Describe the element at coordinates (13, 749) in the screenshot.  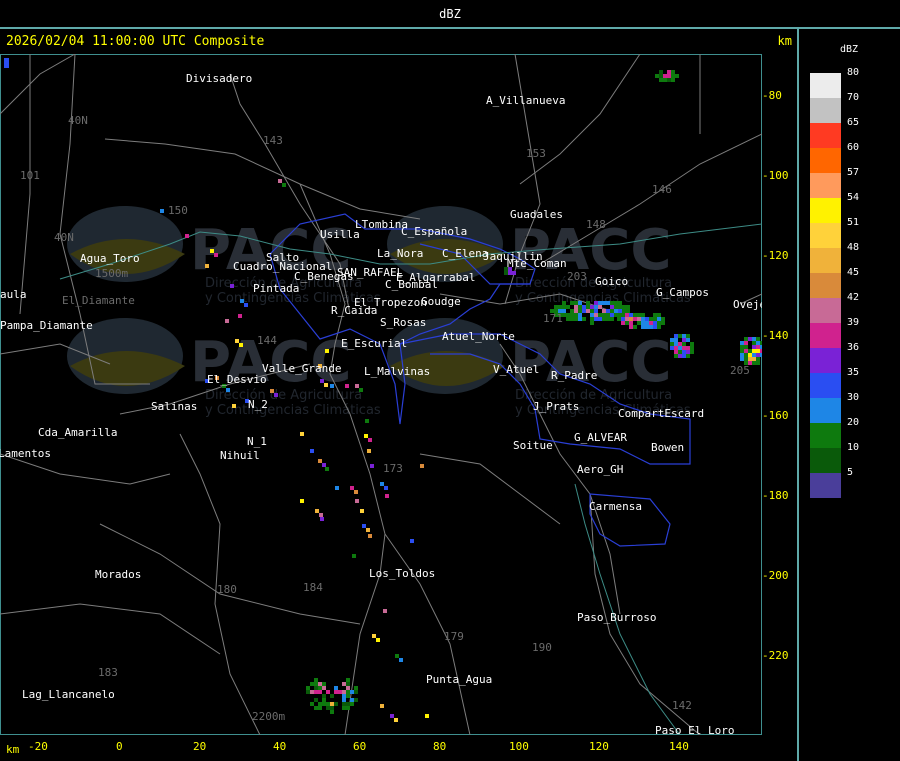
I see `x-axis-unit: km` at that location.